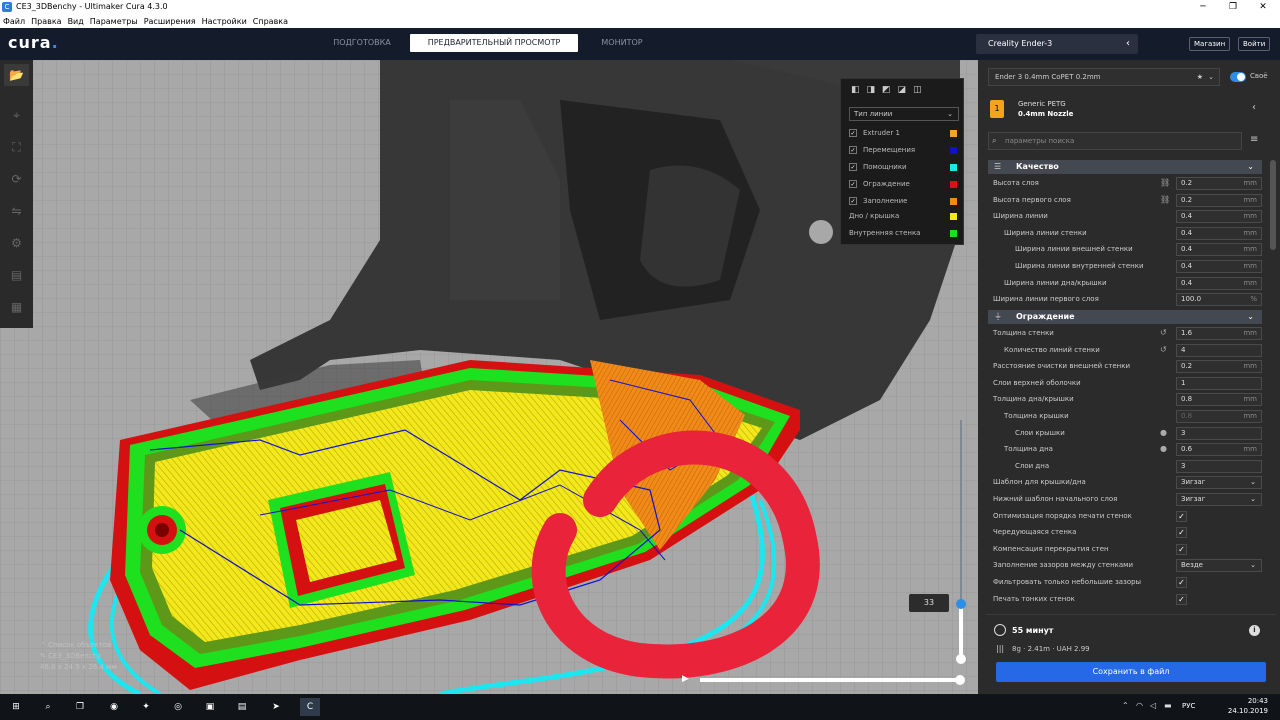  I want to click on app-icon: ◎, so click(178, 707).